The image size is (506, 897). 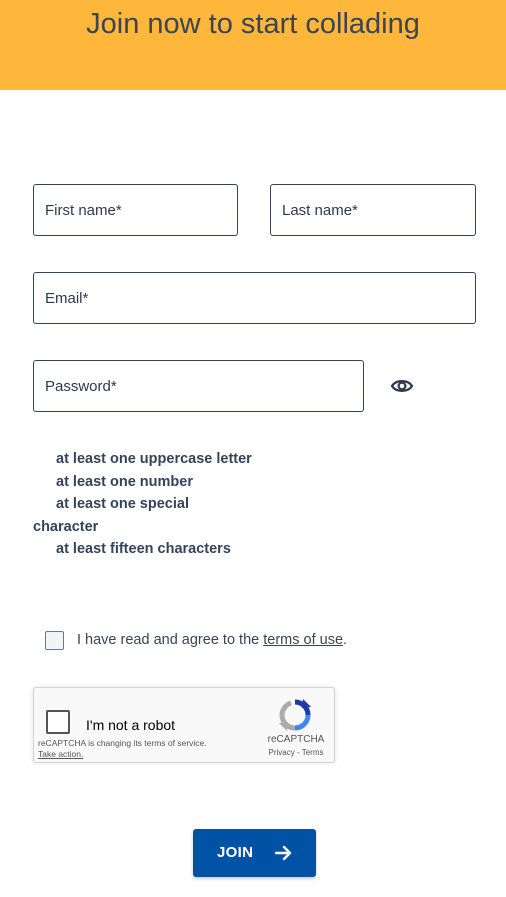 I want to click on join-button-label: JOIN, so click(x=235, y=852).